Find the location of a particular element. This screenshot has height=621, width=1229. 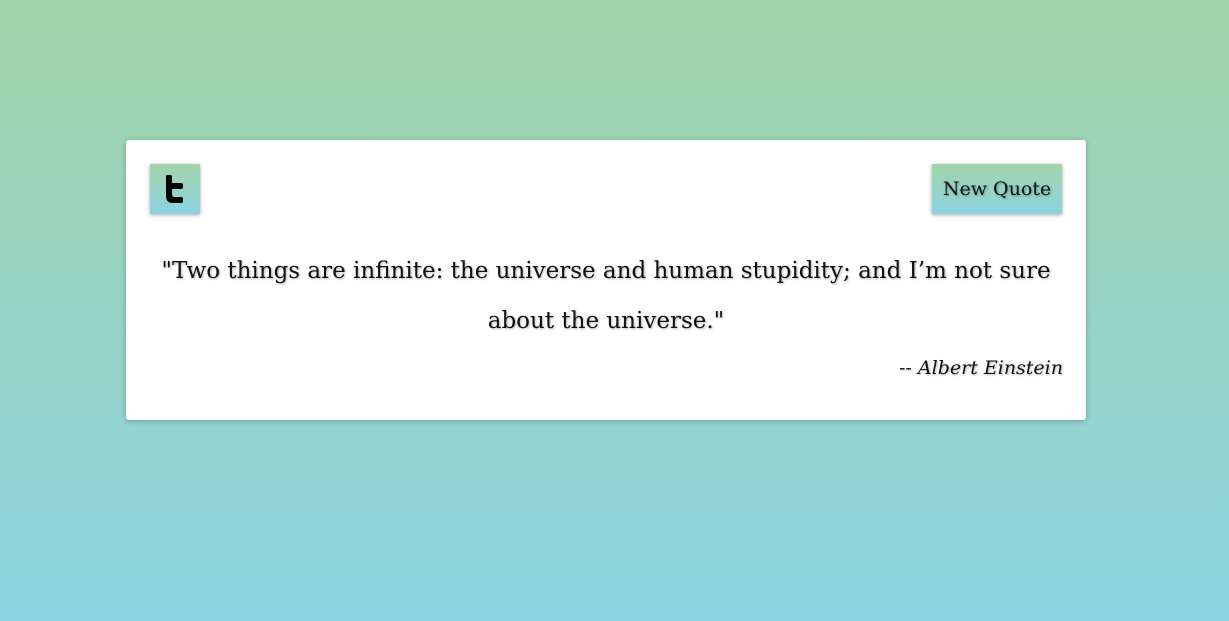

twitter-icon is located at coordinates (174, 189).